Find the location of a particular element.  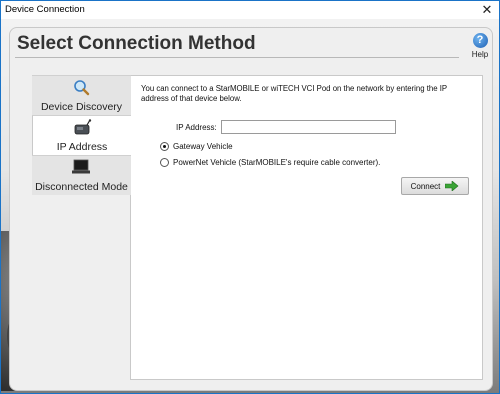

tab-disconnected-mode: Disconnected Mode is located at coordinates (81, 175).